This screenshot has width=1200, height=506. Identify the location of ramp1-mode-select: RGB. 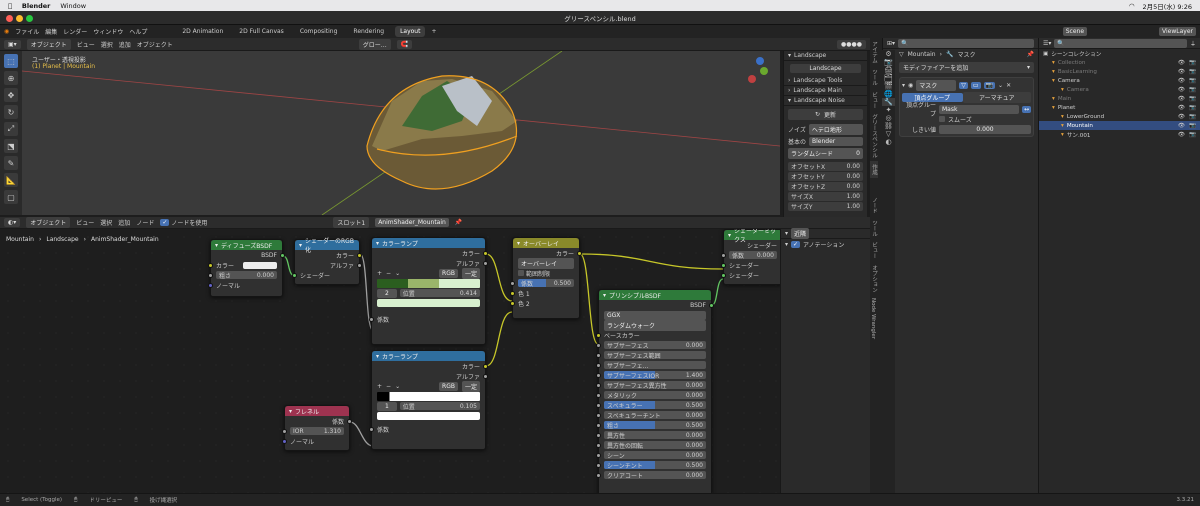
(448, 273).